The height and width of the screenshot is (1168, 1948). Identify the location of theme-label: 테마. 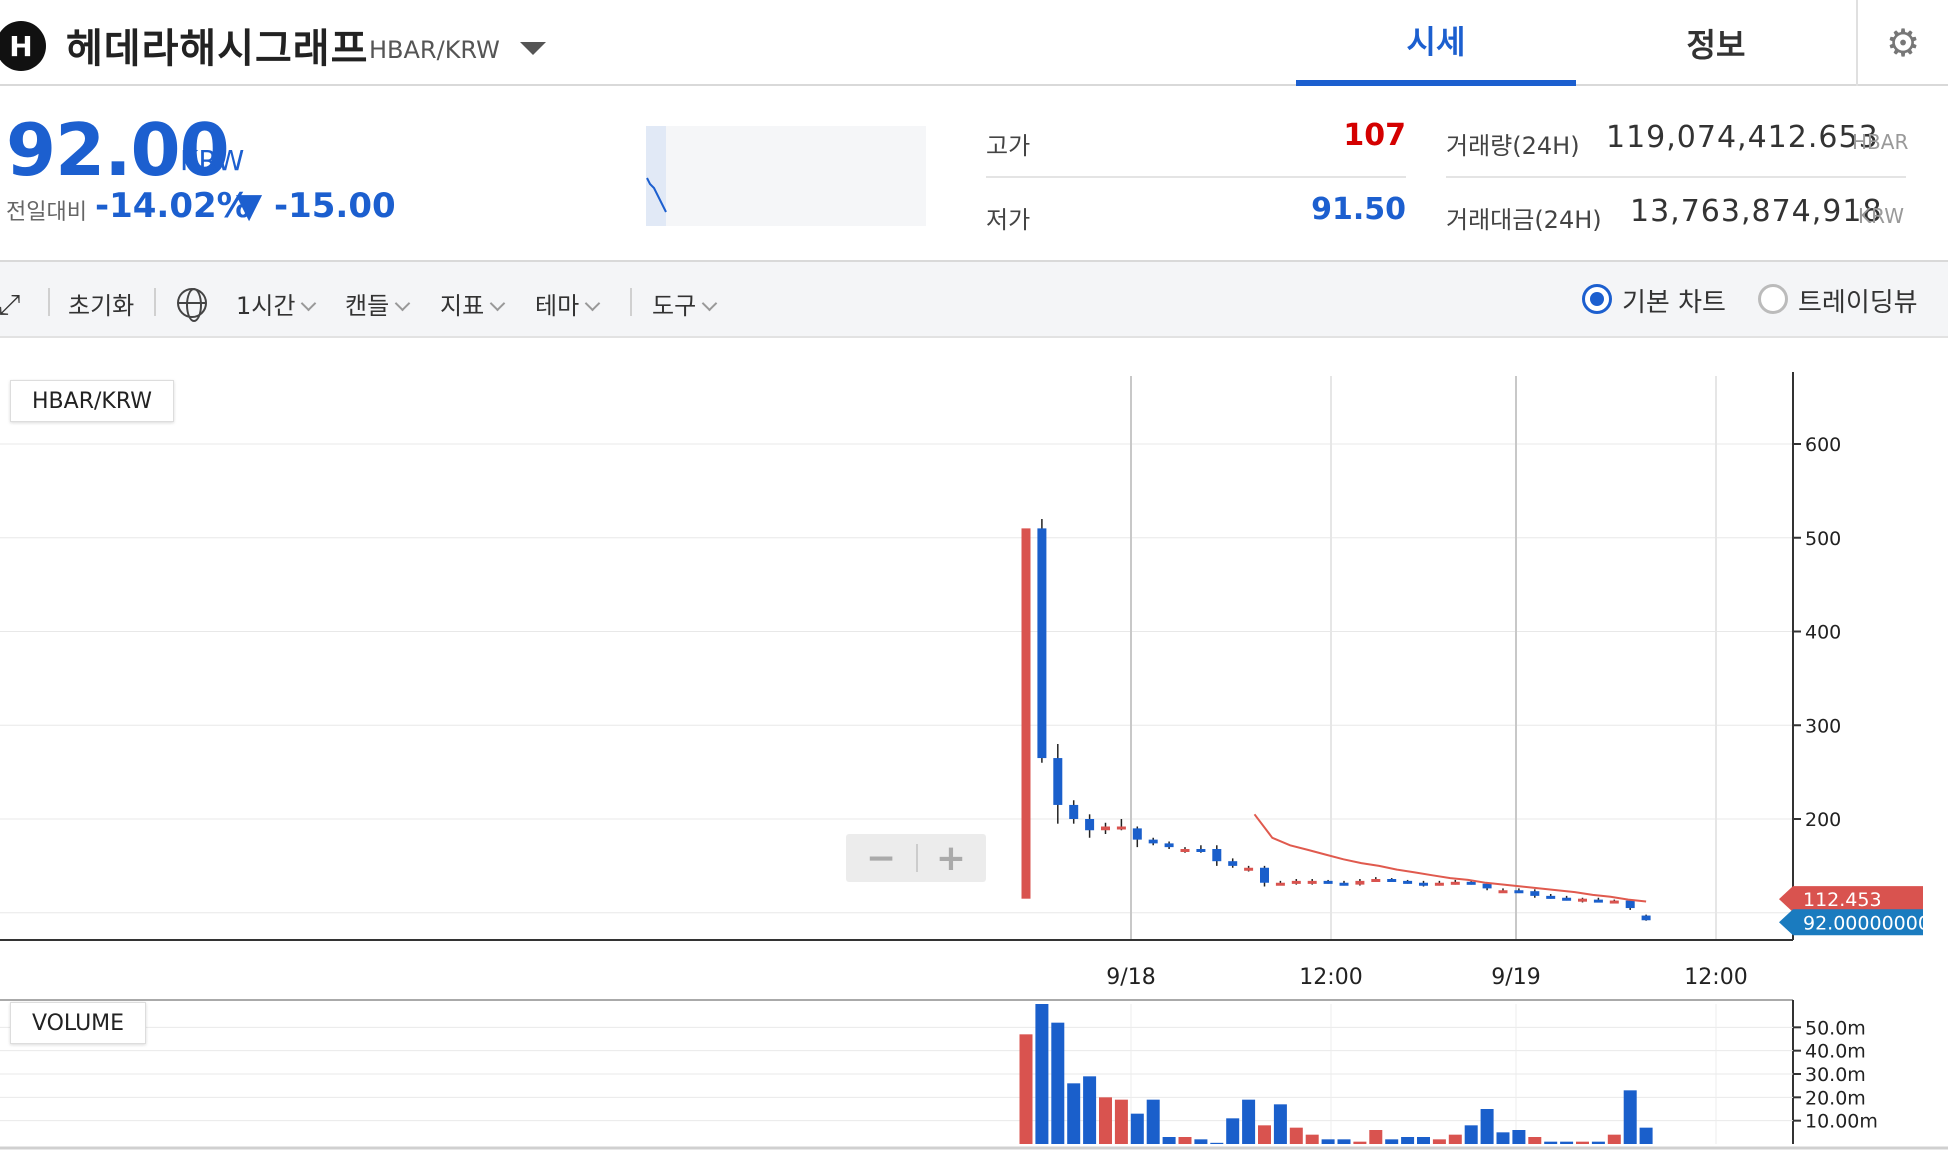
(557, 306).